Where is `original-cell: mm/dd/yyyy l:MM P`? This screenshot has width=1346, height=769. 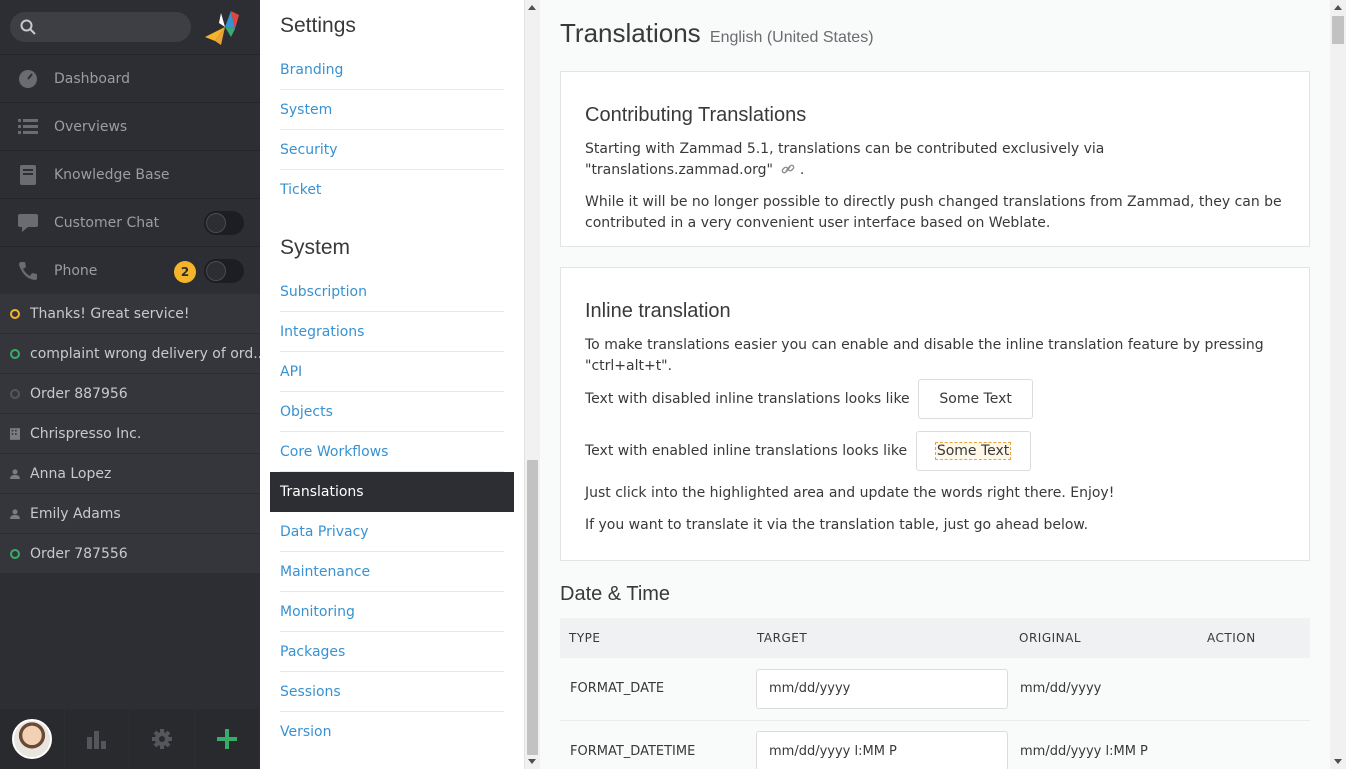
original-cell: mm/dd/yyyy l:MM P is located at coordinates (1104, 744).